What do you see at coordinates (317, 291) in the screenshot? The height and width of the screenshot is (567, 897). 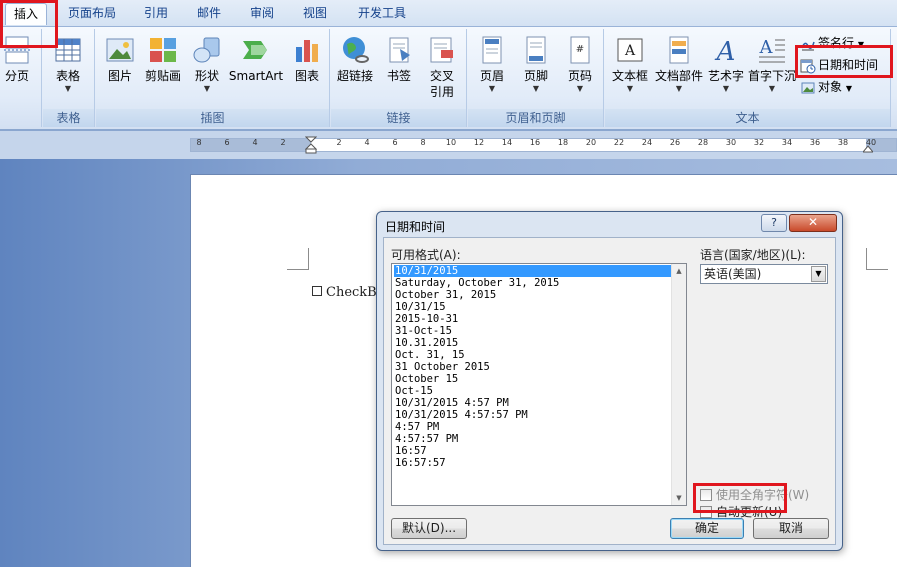 I see `checkbox-square` at bounding box center [317, 291].